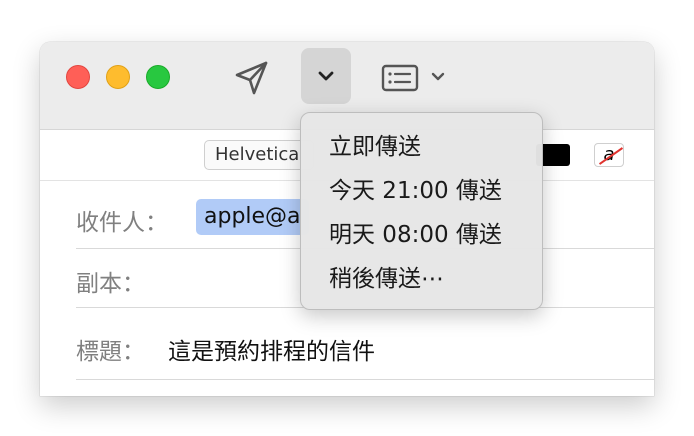 Image resolution: width=694 pixels, height=436 pixels. I want to click on close-button, so click(78, 77).